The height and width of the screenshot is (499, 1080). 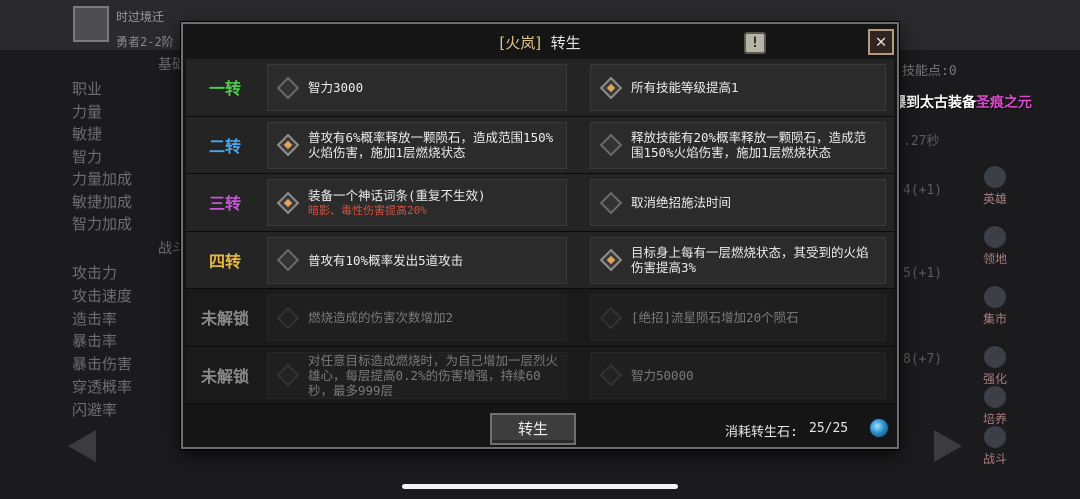 I want to click on talent-option-text-wrap: 释放技能有20%概率释放一颗陨石，造成范围150%火焰伤害，施加1层燃烧状态, so click(x=758, y=145).